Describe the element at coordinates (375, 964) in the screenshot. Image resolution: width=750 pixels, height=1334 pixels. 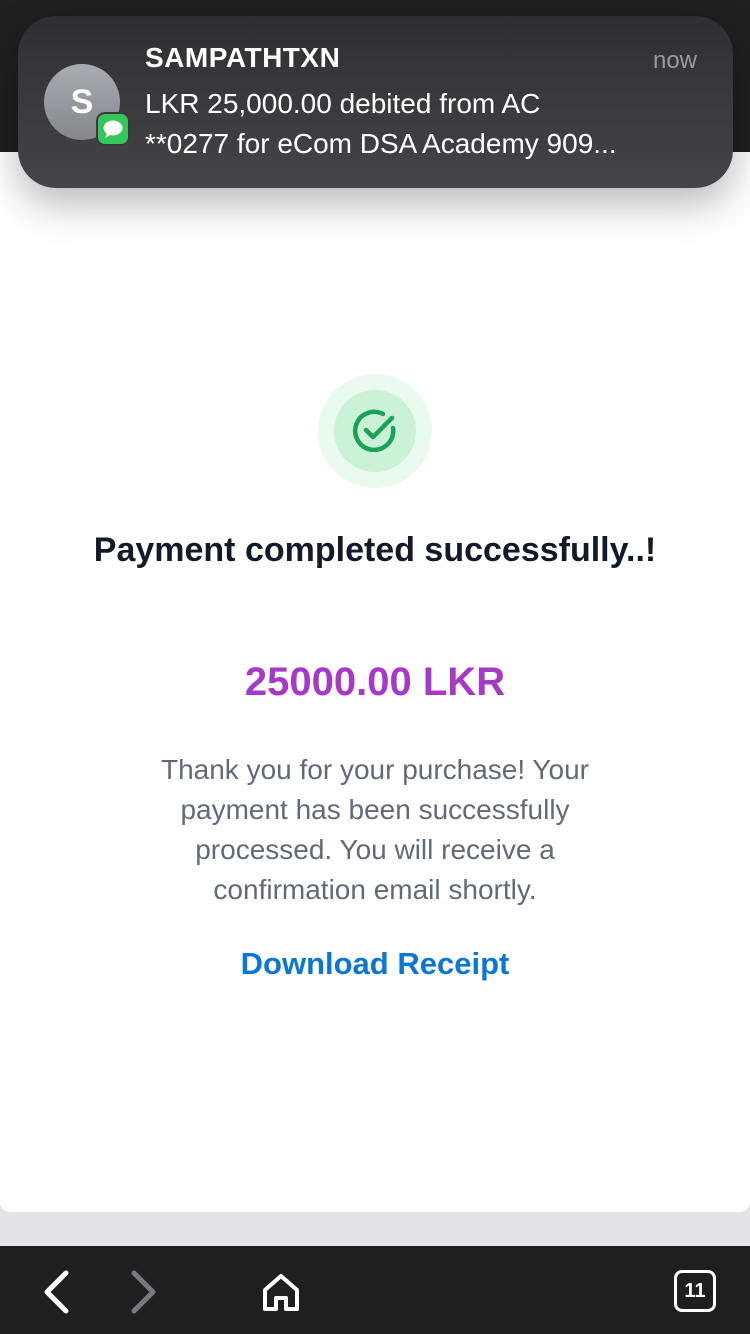
I see `download-receipt-link: Download Receipt` at that location.